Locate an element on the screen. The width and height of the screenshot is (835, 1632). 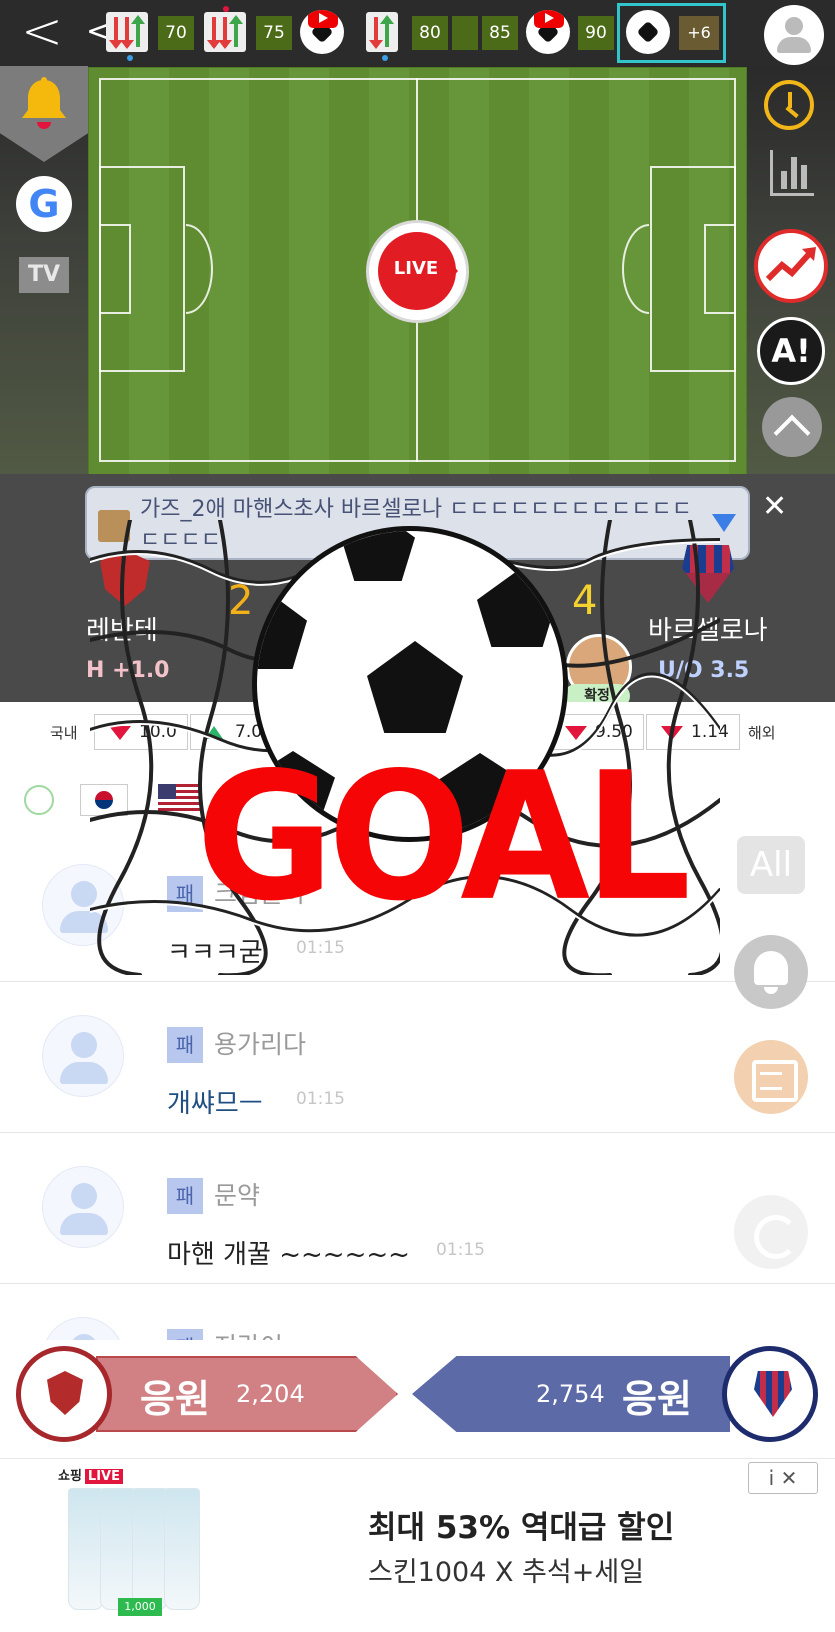
ai-label: A! is located at coordinates (791, 351).